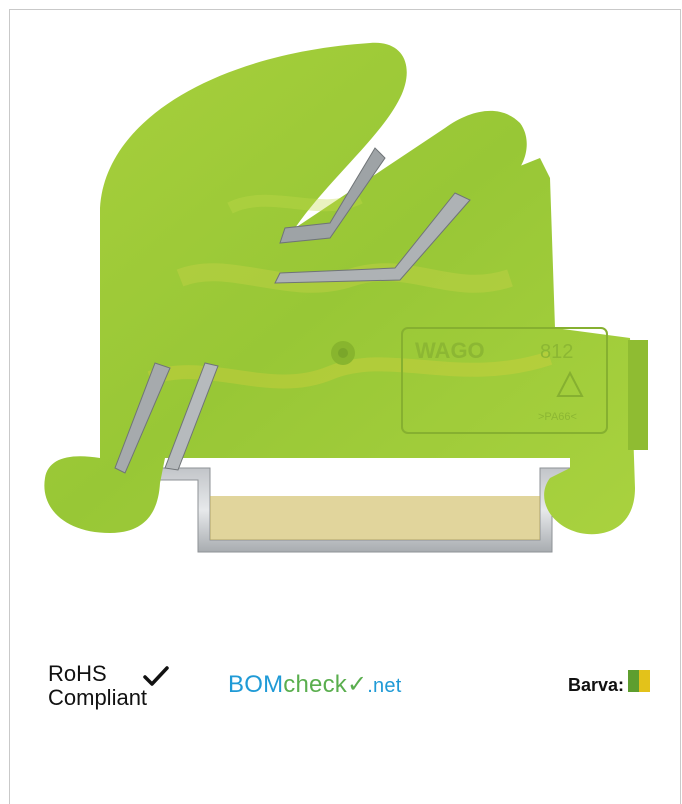 This screenshot has height=804, width=682. I want to click on din-rail, so click(370, 510).